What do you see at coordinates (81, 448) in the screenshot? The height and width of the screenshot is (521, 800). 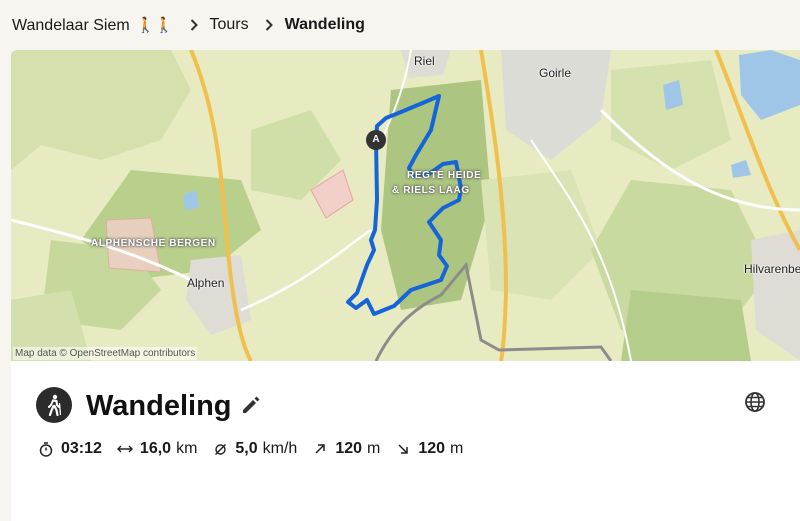 I see `stat-duration-value: 03:12` at bounding box center [81, 448].